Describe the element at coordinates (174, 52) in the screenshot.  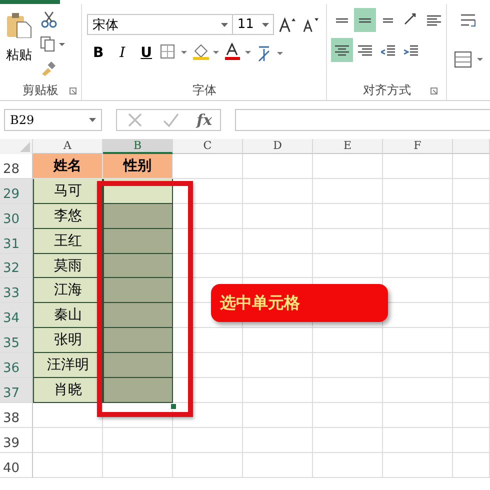
I see `borders-icon` at that location.